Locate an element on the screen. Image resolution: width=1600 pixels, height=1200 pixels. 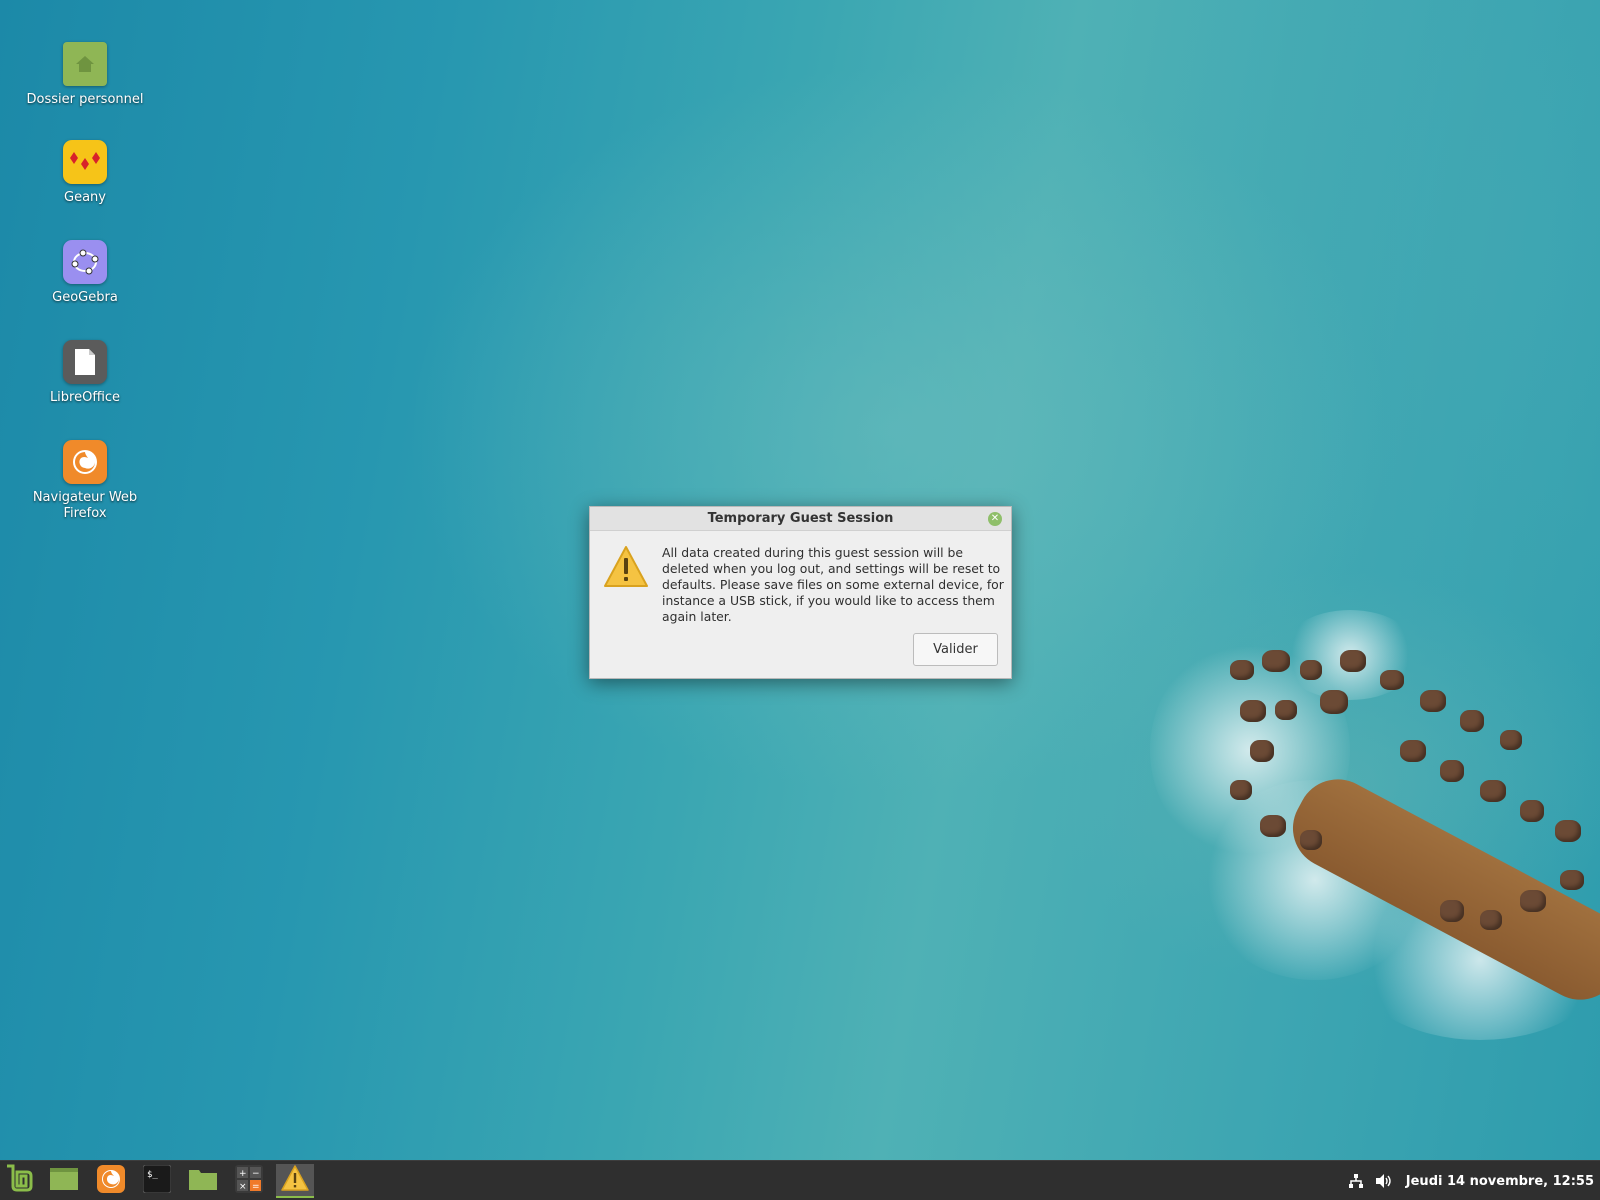
dialog-title: Temporary Guest Session is located at coordinates (800, 518).